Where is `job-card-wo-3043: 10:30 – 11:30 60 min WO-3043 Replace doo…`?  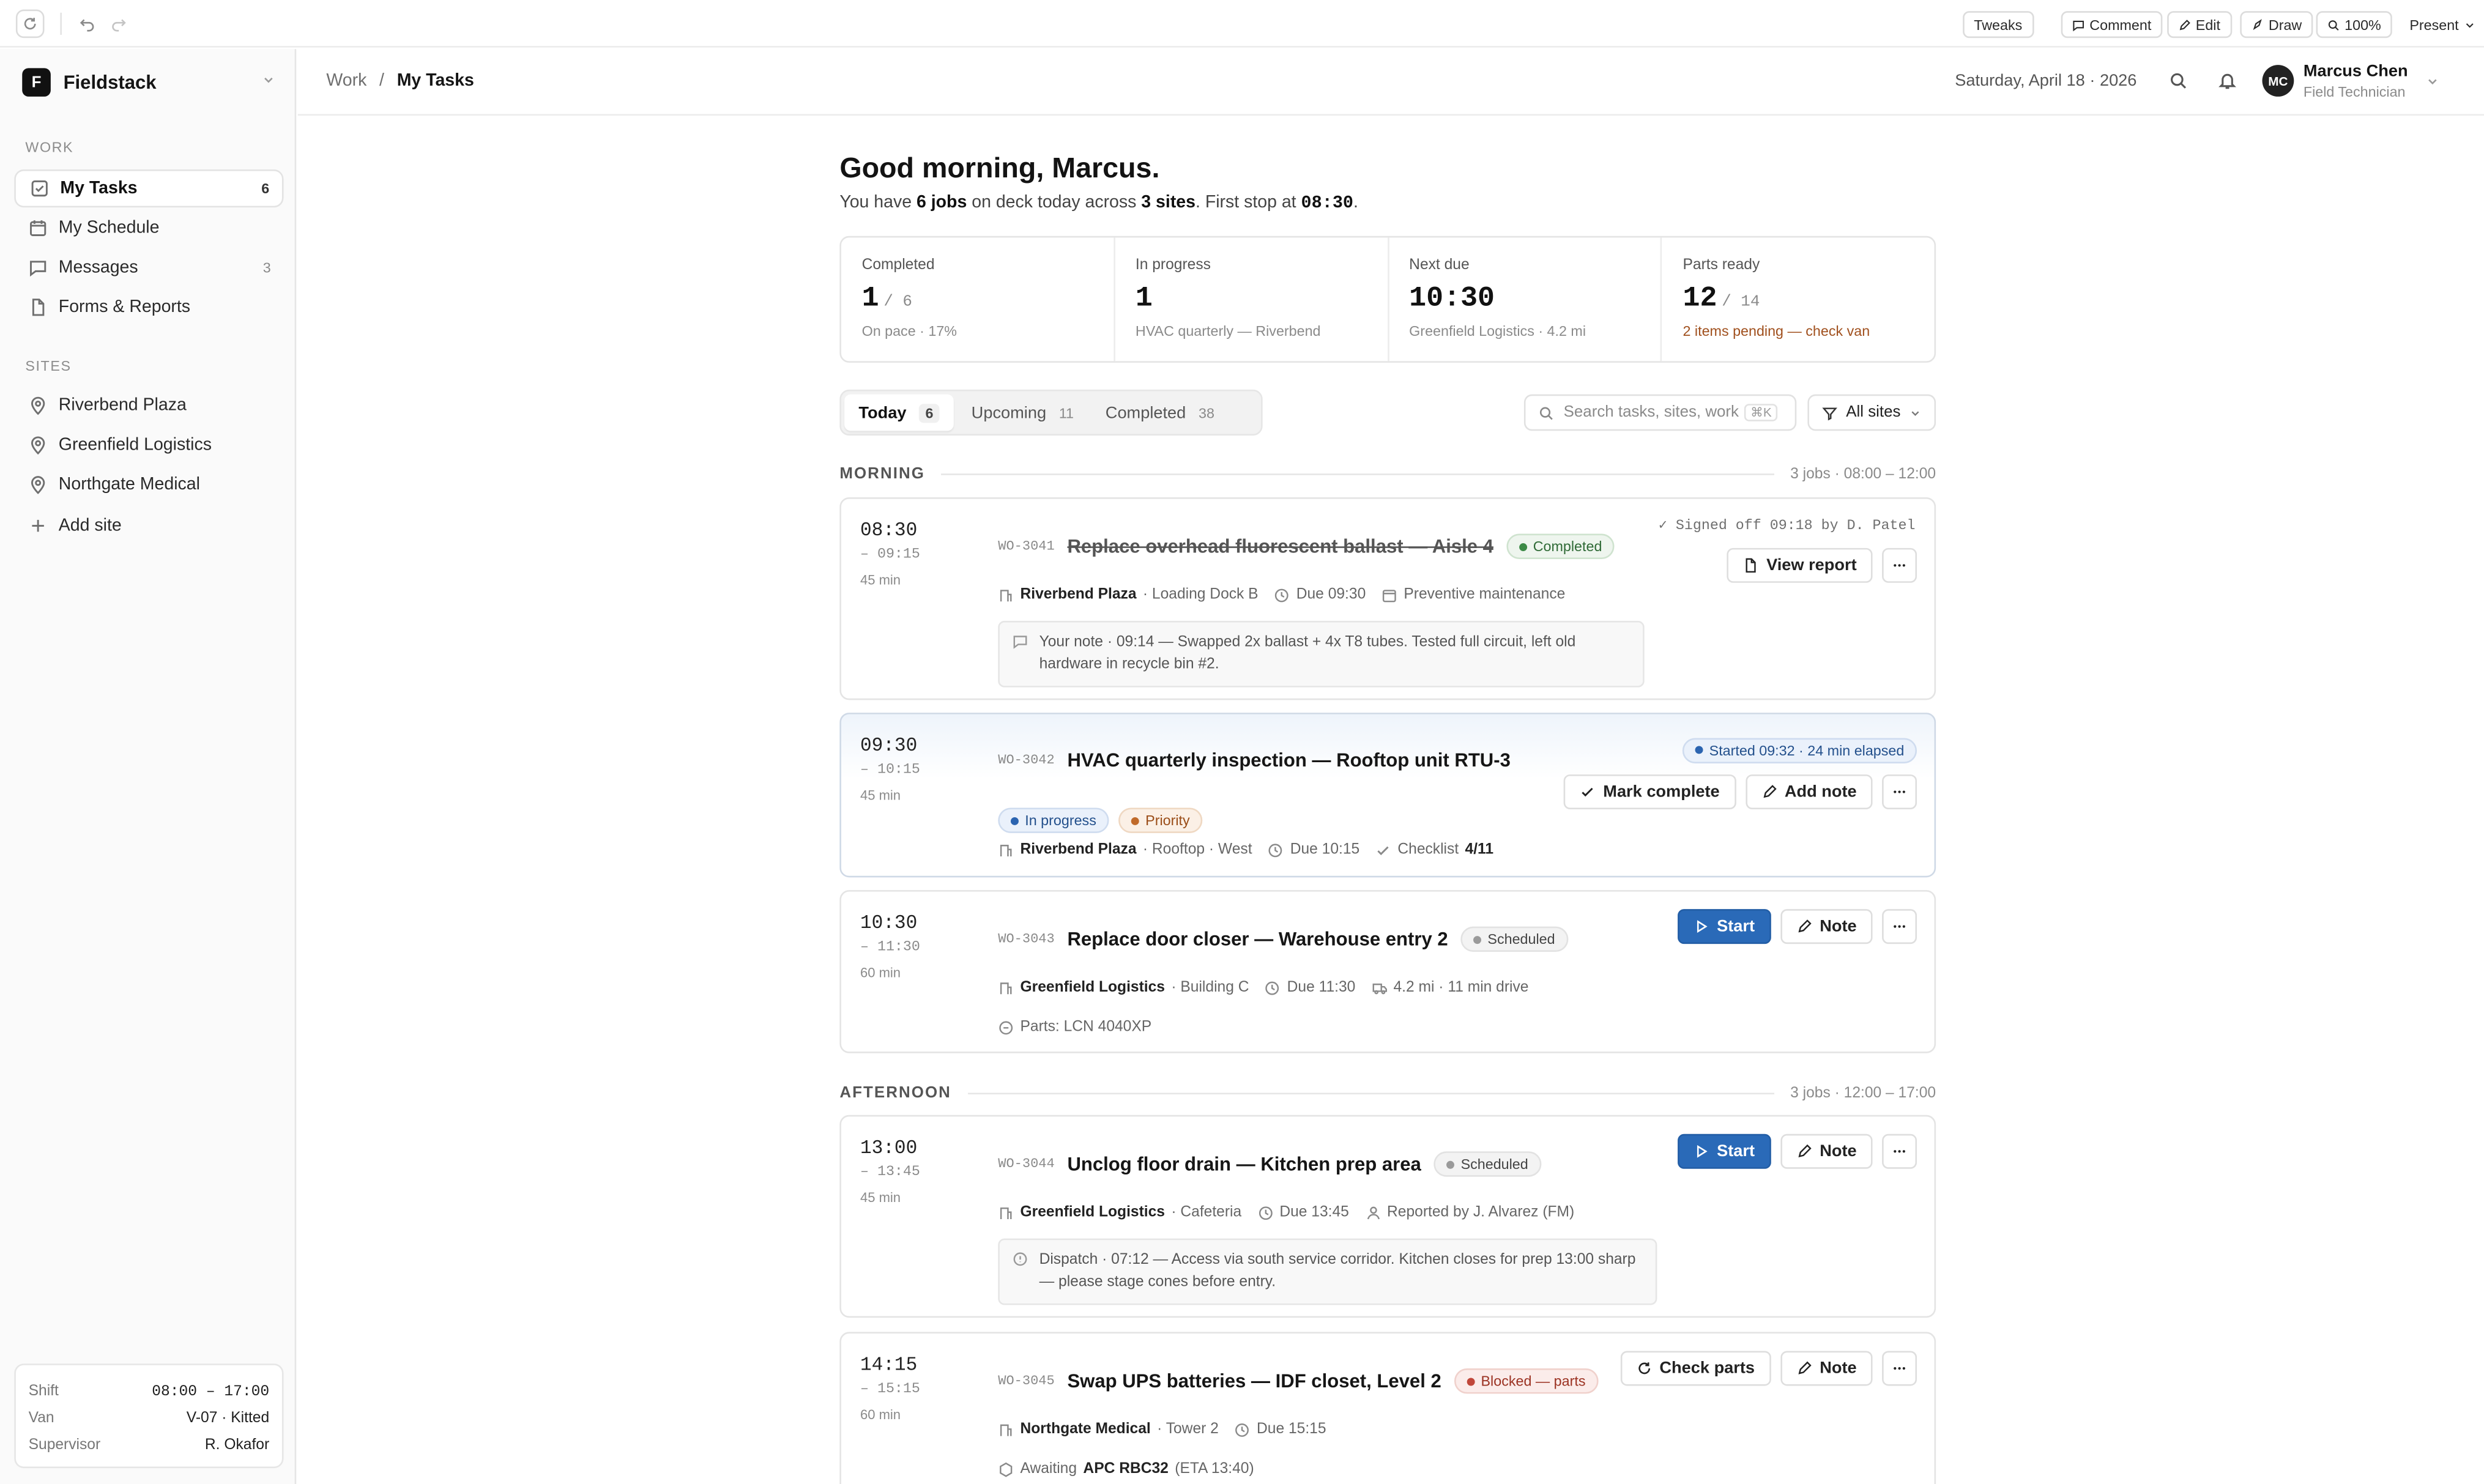
job-card-wo-3043: 10:30 – 11:30 60 min WO-3043 Replace doo… is located at coordinates (1387, 971).